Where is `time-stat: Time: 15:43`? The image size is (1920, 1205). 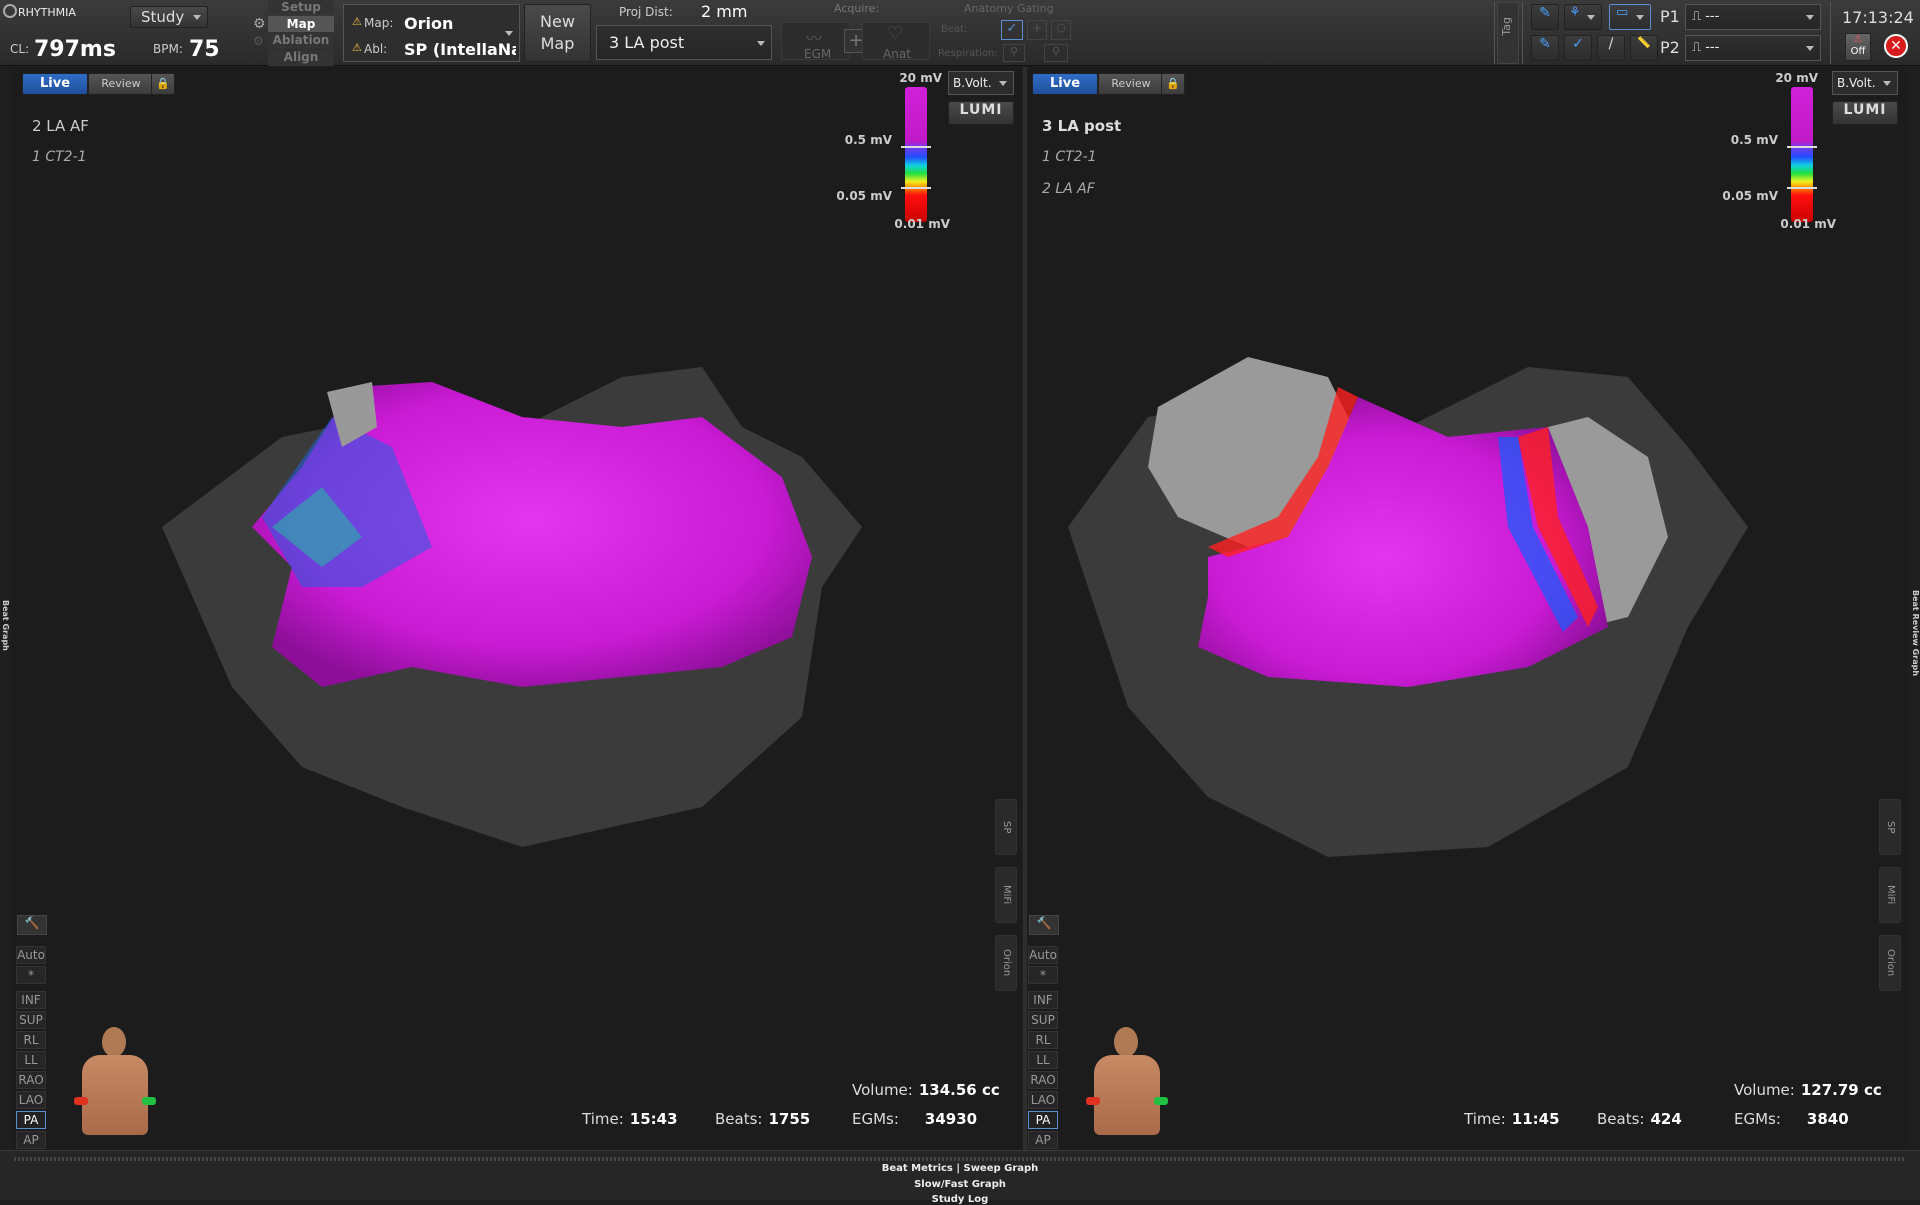 time-stat: Time: 15:43 is located at coordinates (630, 1119).